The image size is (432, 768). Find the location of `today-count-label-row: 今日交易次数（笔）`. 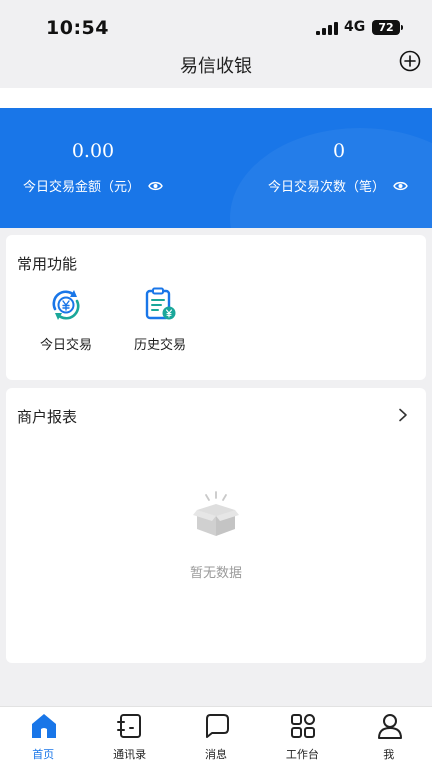

today-count-label-row: 今日交易次数（笔） is located at coordinates (338, 185).